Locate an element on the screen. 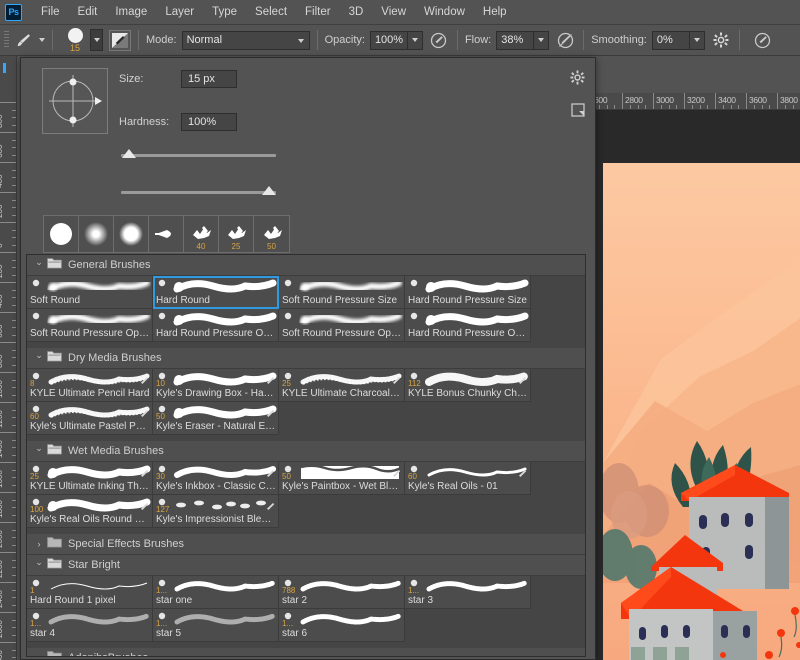 The image size is (800, 660). smoothing-options-gear-icon is located at coordinates (721, 40).